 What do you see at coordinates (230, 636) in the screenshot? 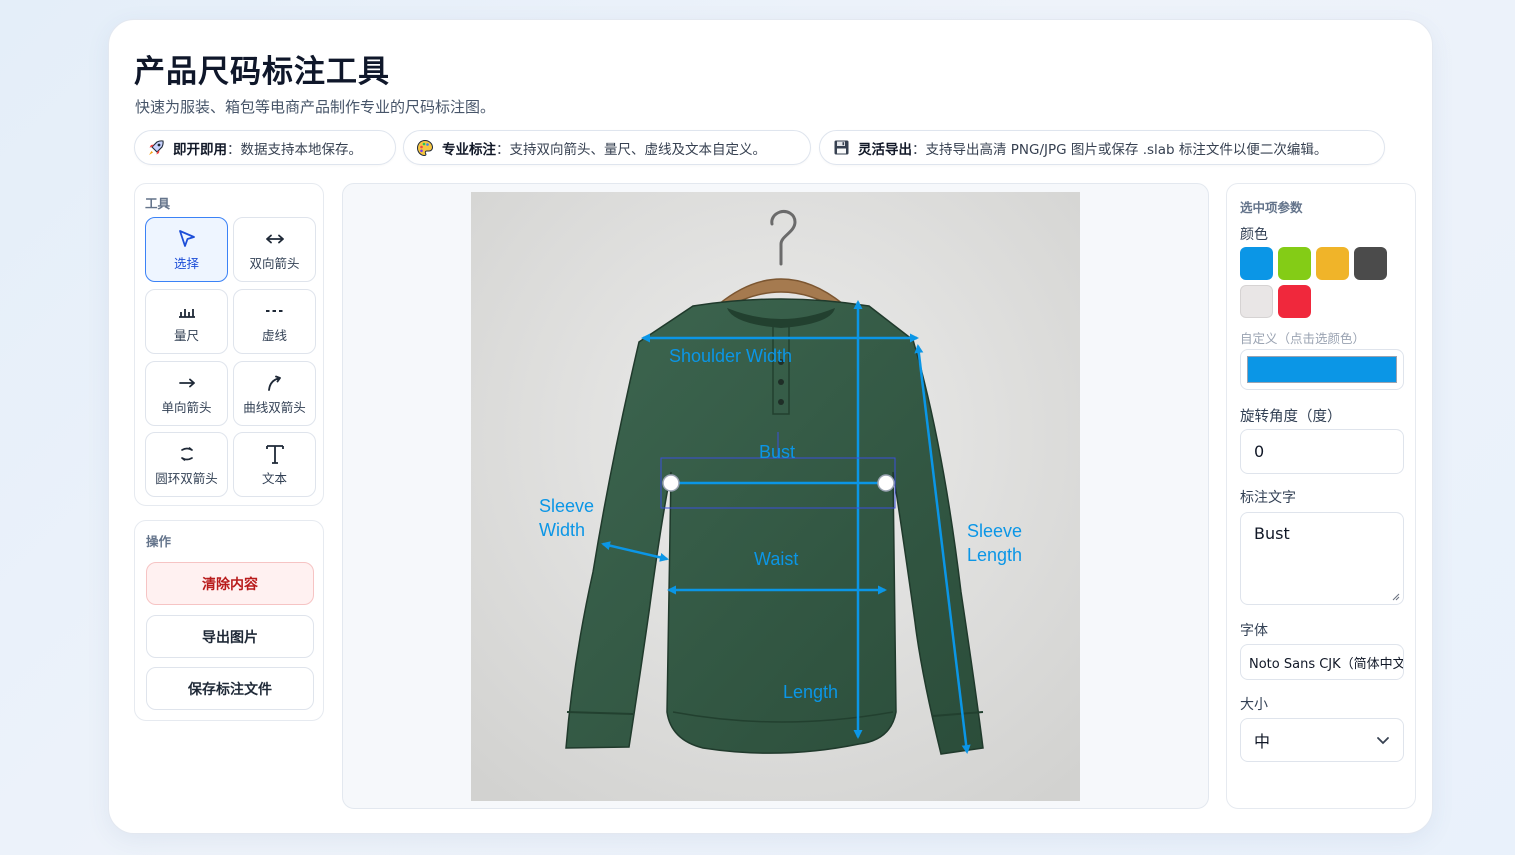
I see `export-image-button: 导出图片` at bounding box center [230, 636].